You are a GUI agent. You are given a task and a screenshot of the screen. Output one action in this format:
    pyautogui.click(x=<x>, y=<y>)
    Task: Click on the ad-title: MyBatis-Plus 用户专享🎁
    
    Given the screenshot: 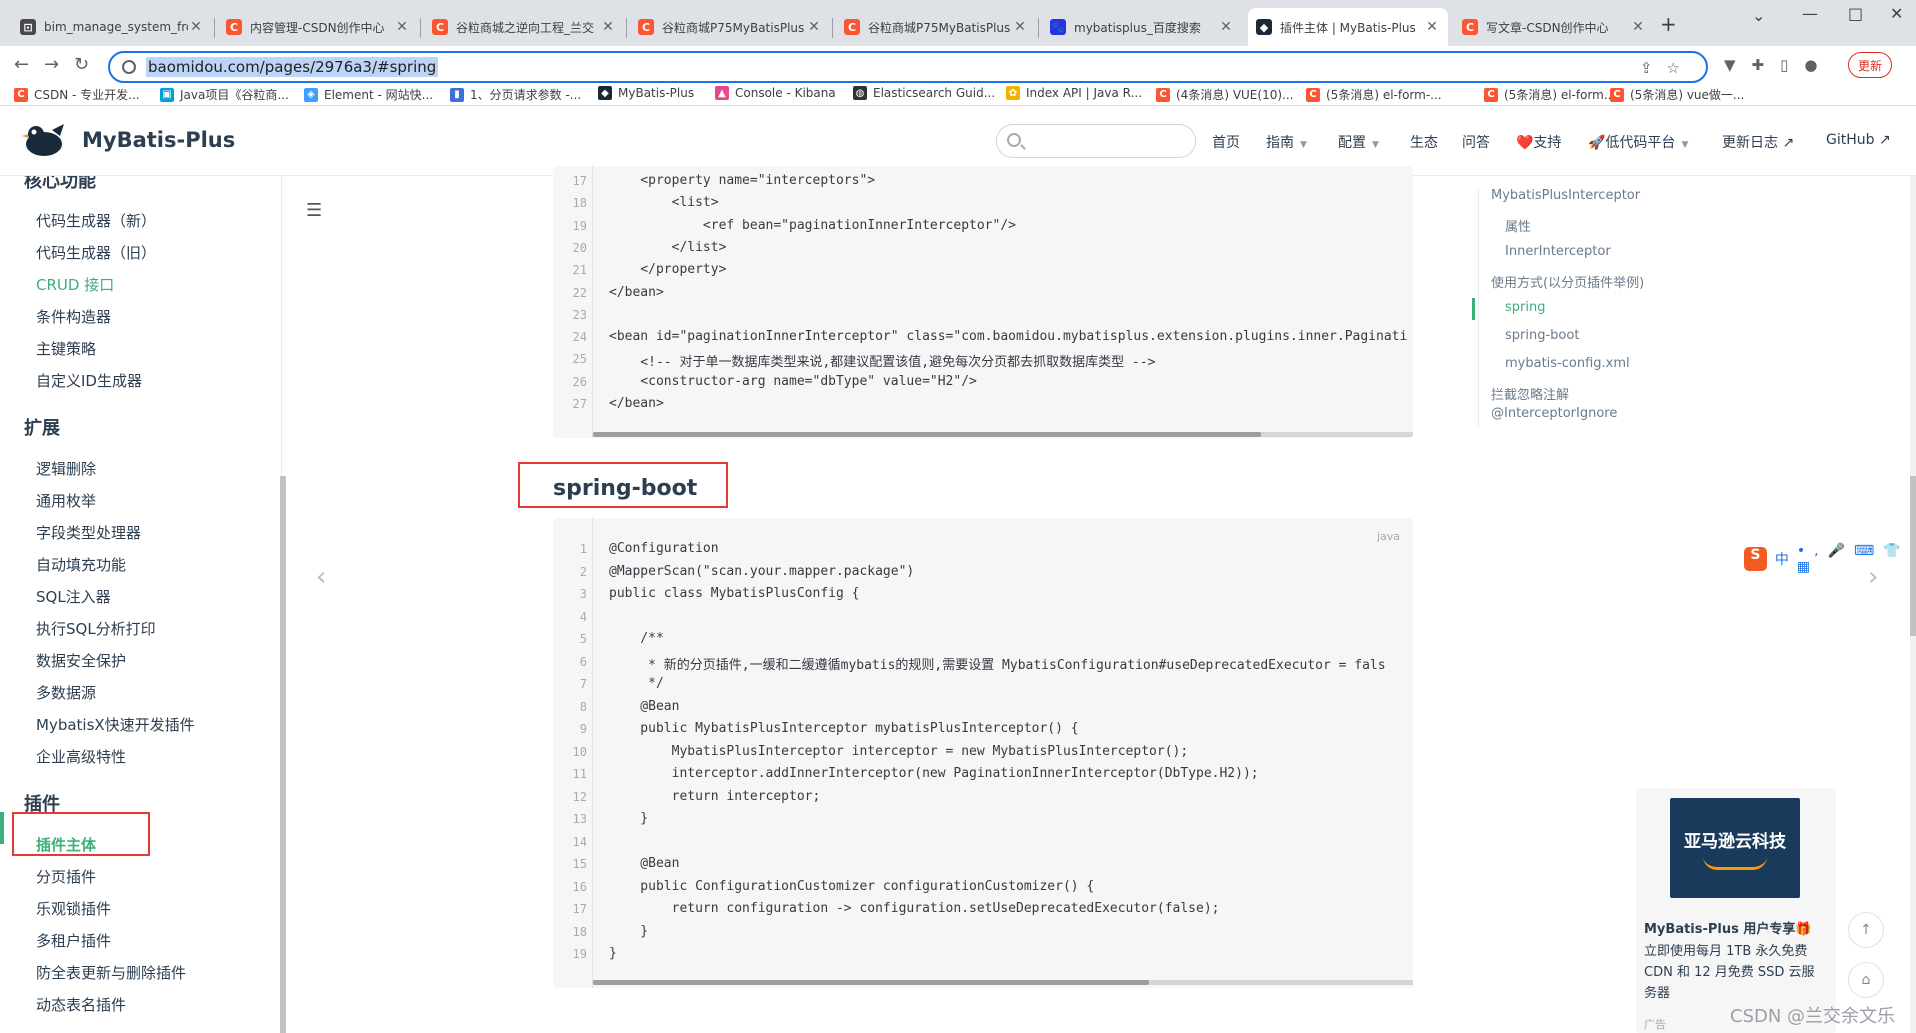 What is the action you would take?
    pyautogui.click(x=1728, y=927)
    